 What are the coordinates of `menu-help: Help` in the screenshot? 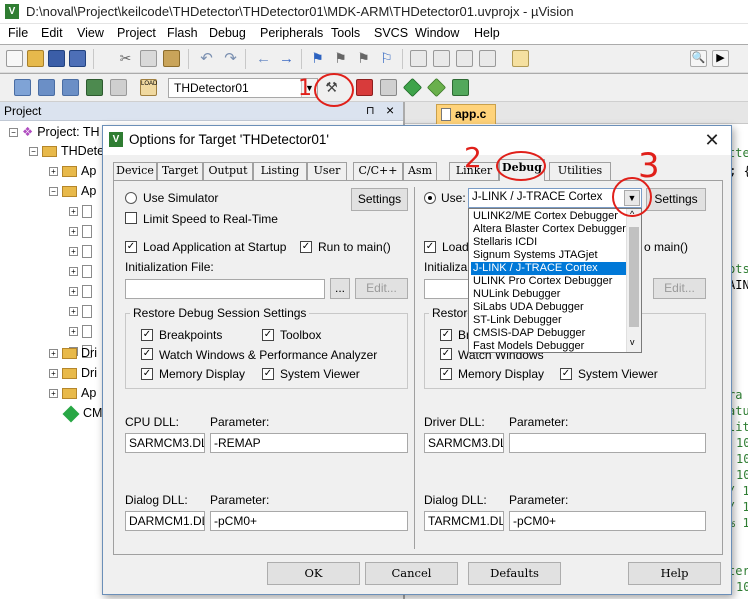 It's located at (487, 33).